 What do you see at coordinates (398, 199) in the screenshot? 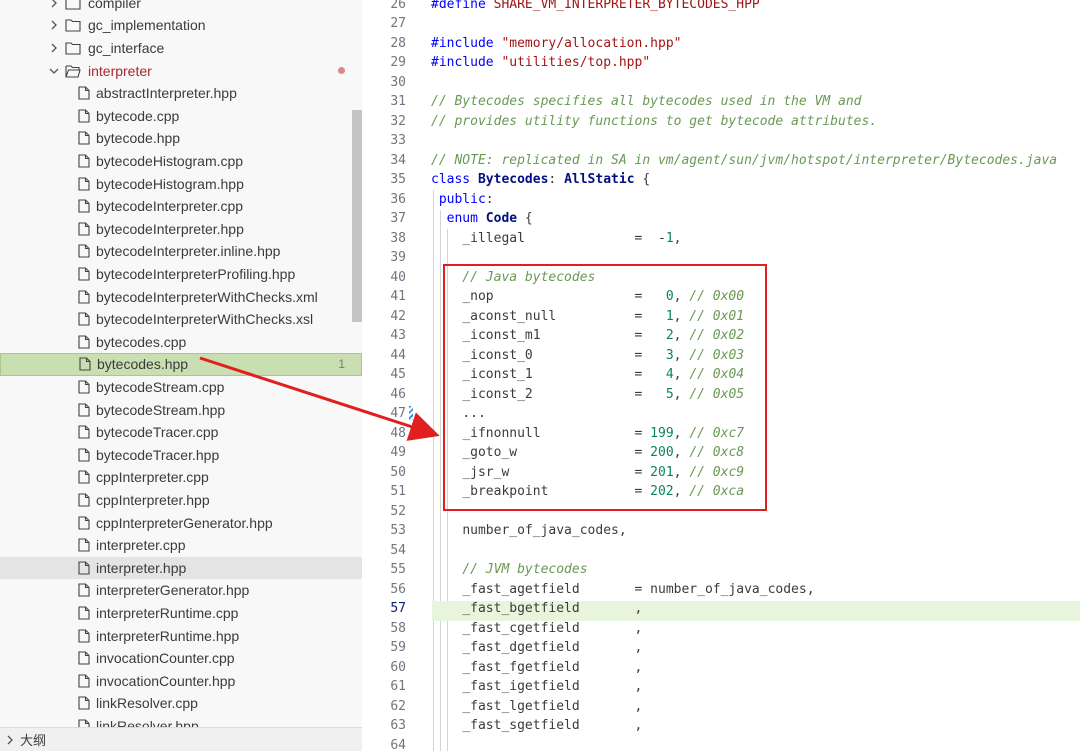
I see `line-number: 36` at bounding box center [398, 199].